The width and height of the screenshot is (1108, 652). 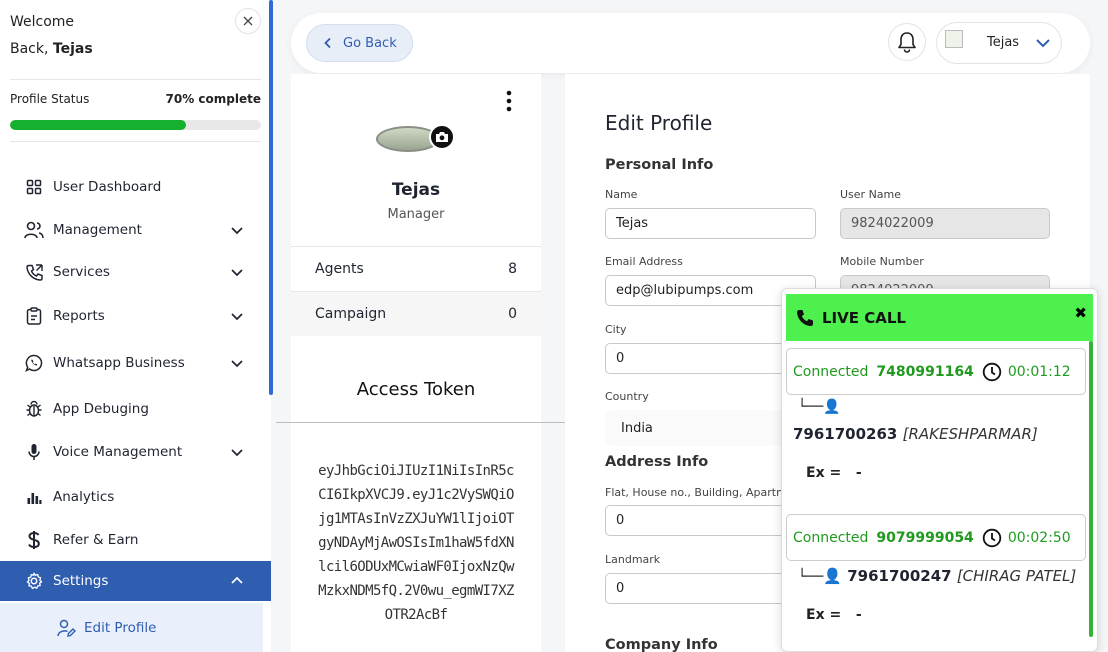 I want to click on ext-value: -, so click(x=858, y=615).